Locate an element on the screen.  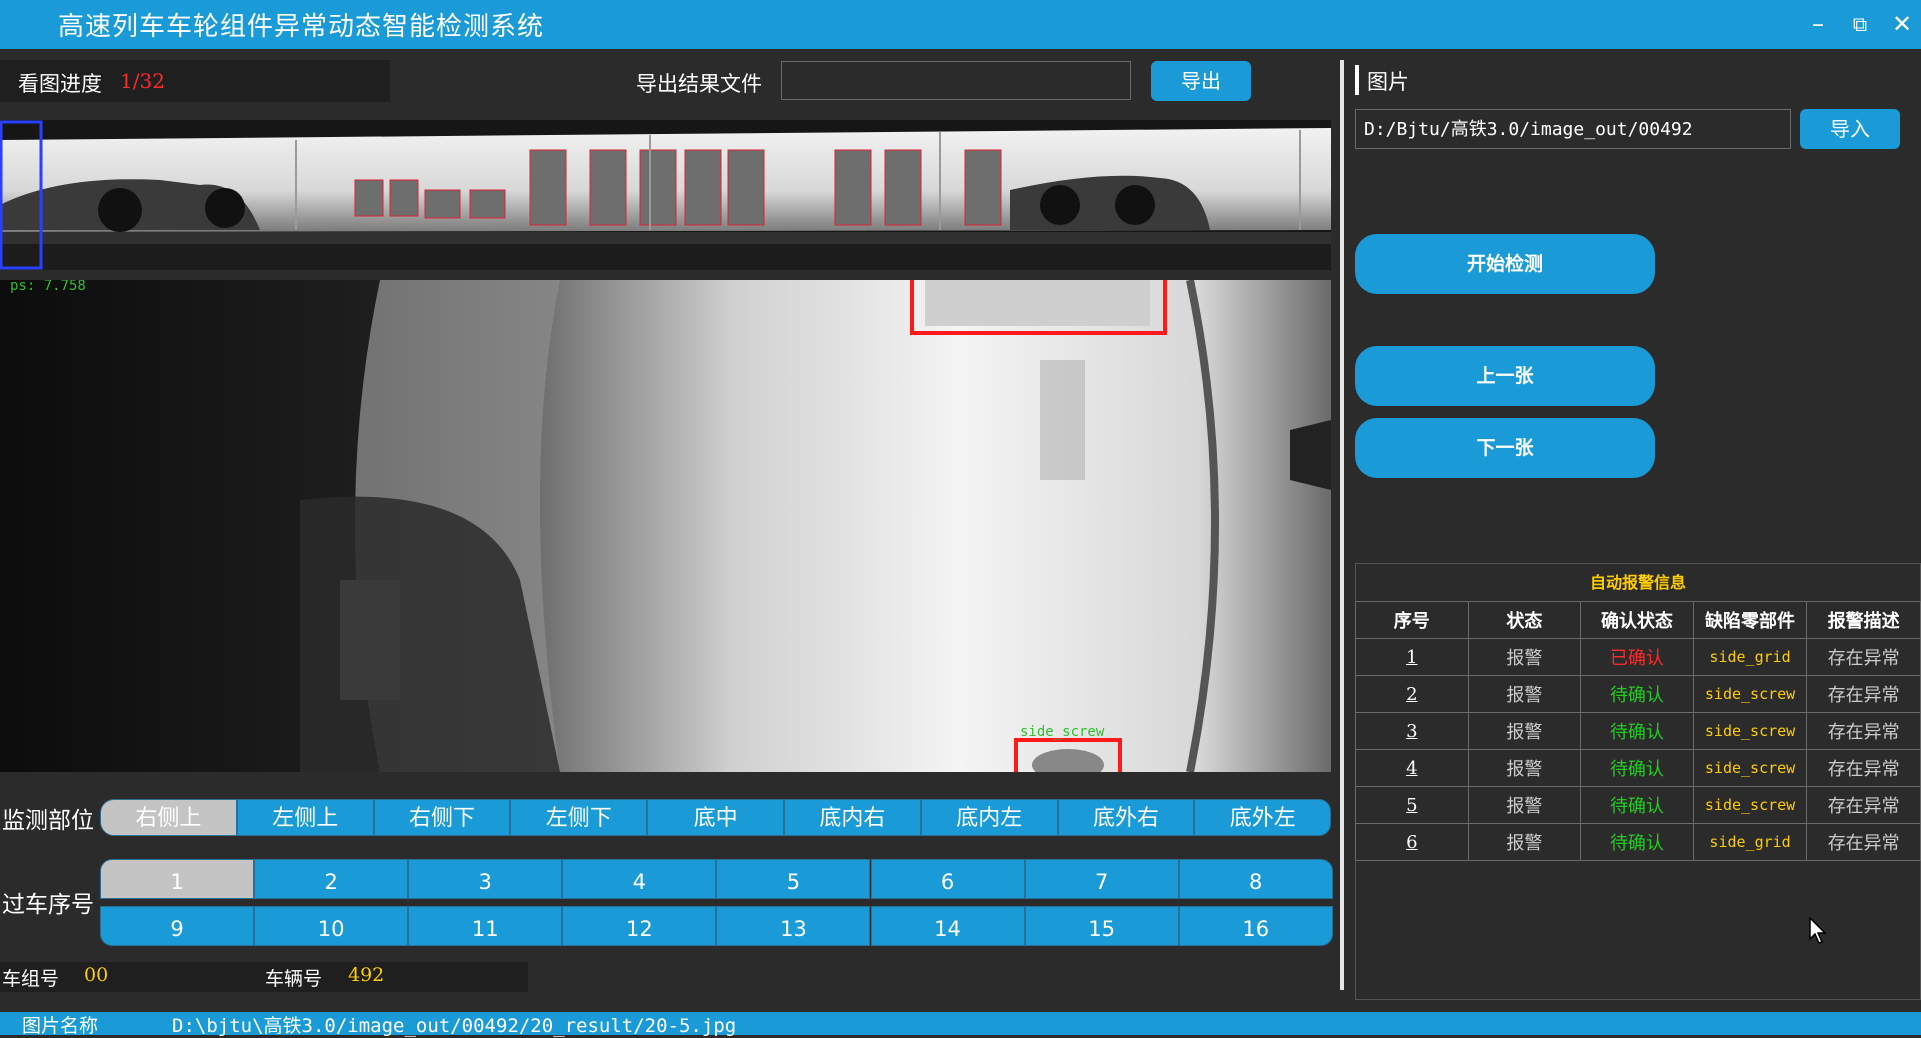
group-label: 车组号 is located at coordinates (31, 979).